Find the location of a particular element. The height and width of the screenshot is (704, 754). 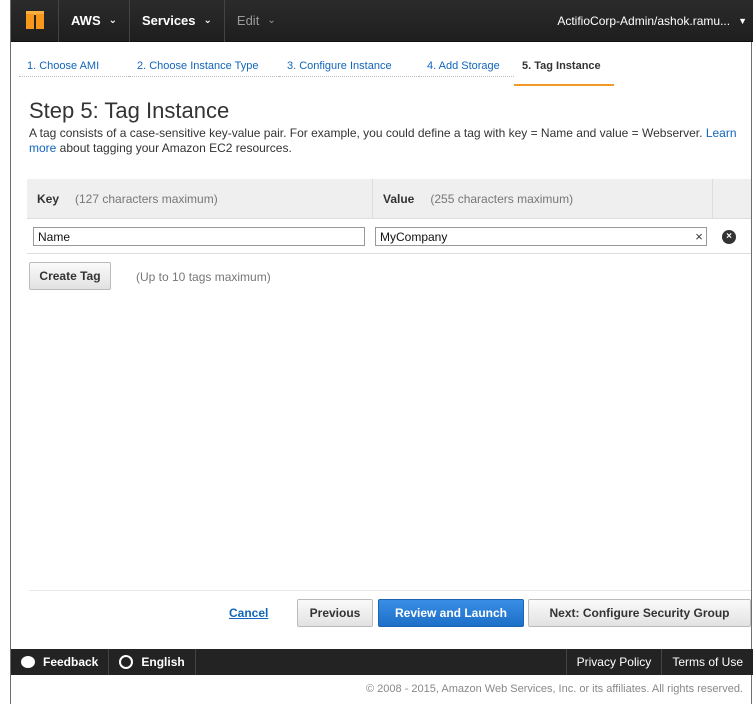

aws-cube-icon is located at coordinates (34, 20).